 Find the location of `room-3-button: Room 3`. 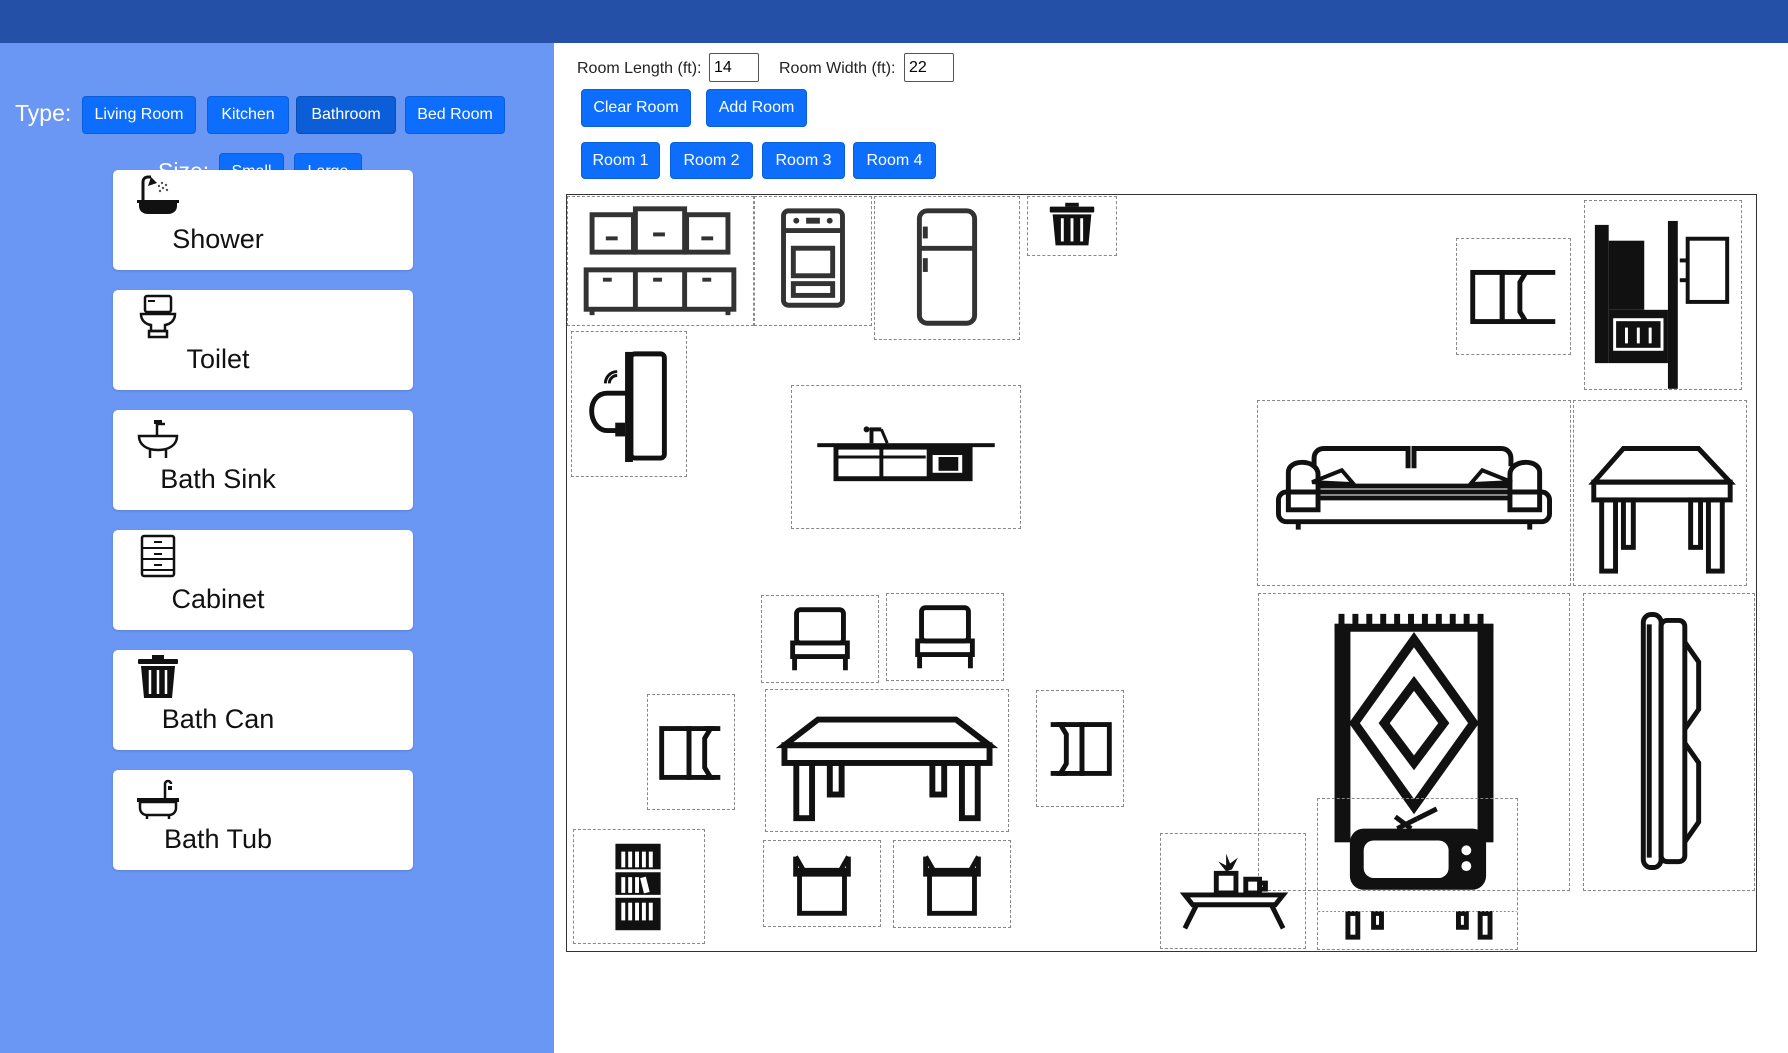

room-3-button: Room 3 is located at coordinates (803, 160).